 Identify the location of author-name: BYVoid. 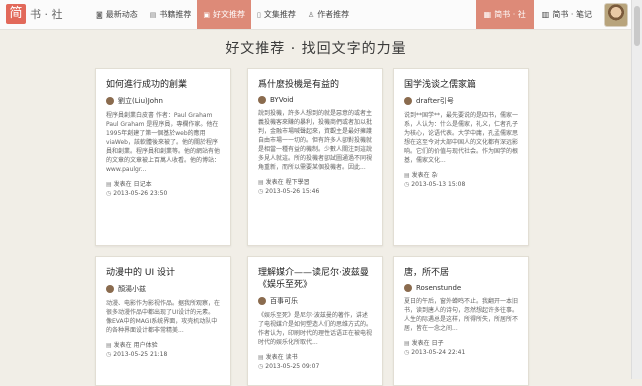
(282, 100).